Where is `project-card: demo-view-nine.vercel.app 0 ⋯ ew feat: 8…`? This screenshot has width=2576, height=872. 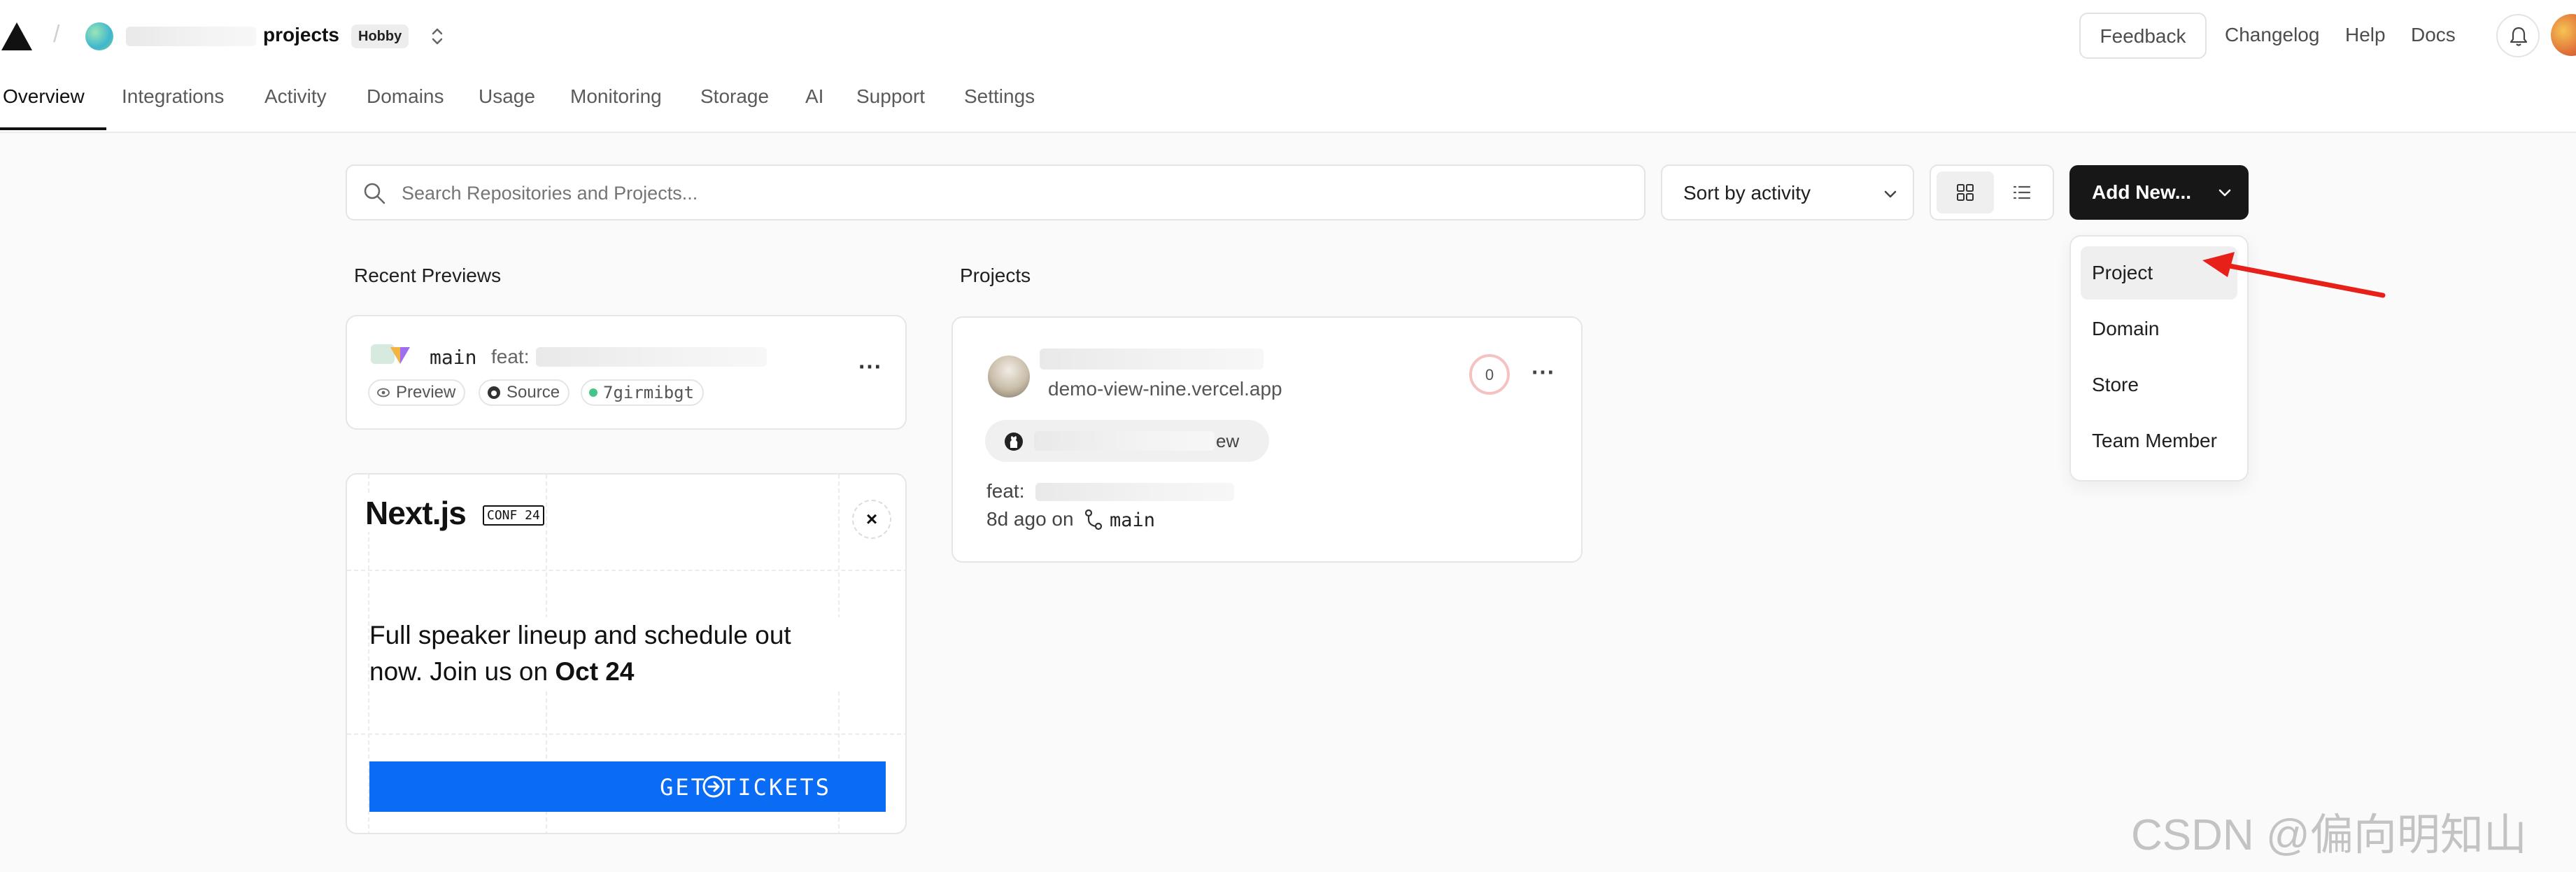
project-card: demo-view-nine.vercel.app 0 ⋯ ew feat: 8… is located at coordinates (1267, 439).